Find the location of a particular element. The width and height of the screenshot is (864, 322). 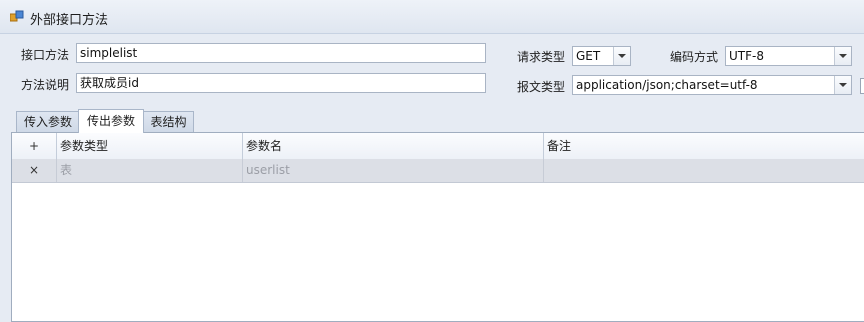

window-title: 外部接口方法 is located at coordinates (69, 20).